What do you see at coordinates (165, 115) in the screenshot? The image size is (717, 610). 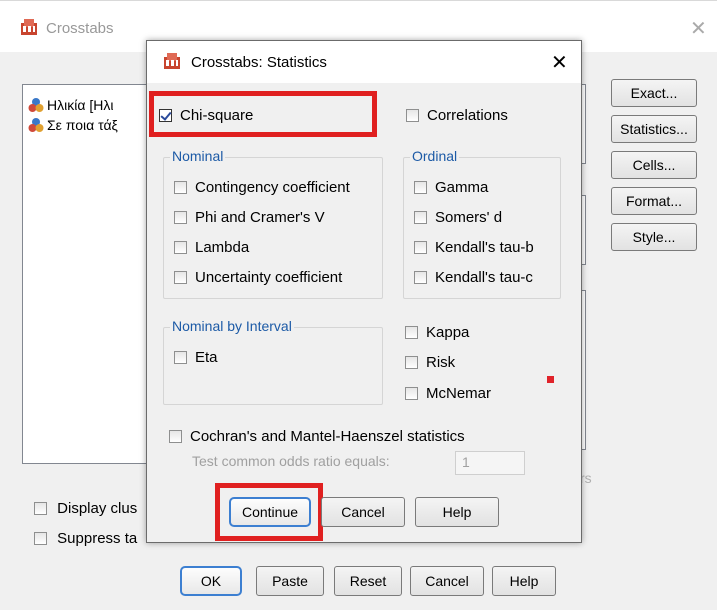 I see `checkbox-checked` at bounding box center [165, 115].